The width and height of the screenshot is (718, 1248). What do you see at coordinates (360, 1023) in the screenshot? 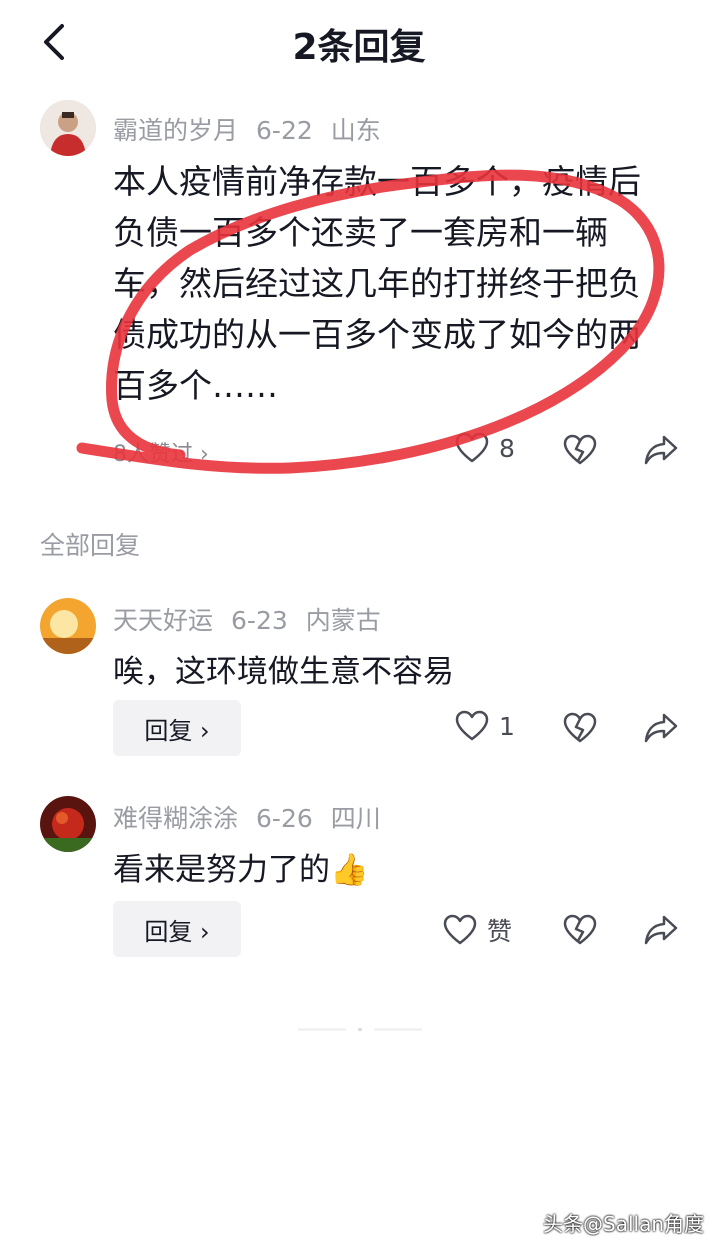
I see `end-divider` at bounding box center [360, 1023].